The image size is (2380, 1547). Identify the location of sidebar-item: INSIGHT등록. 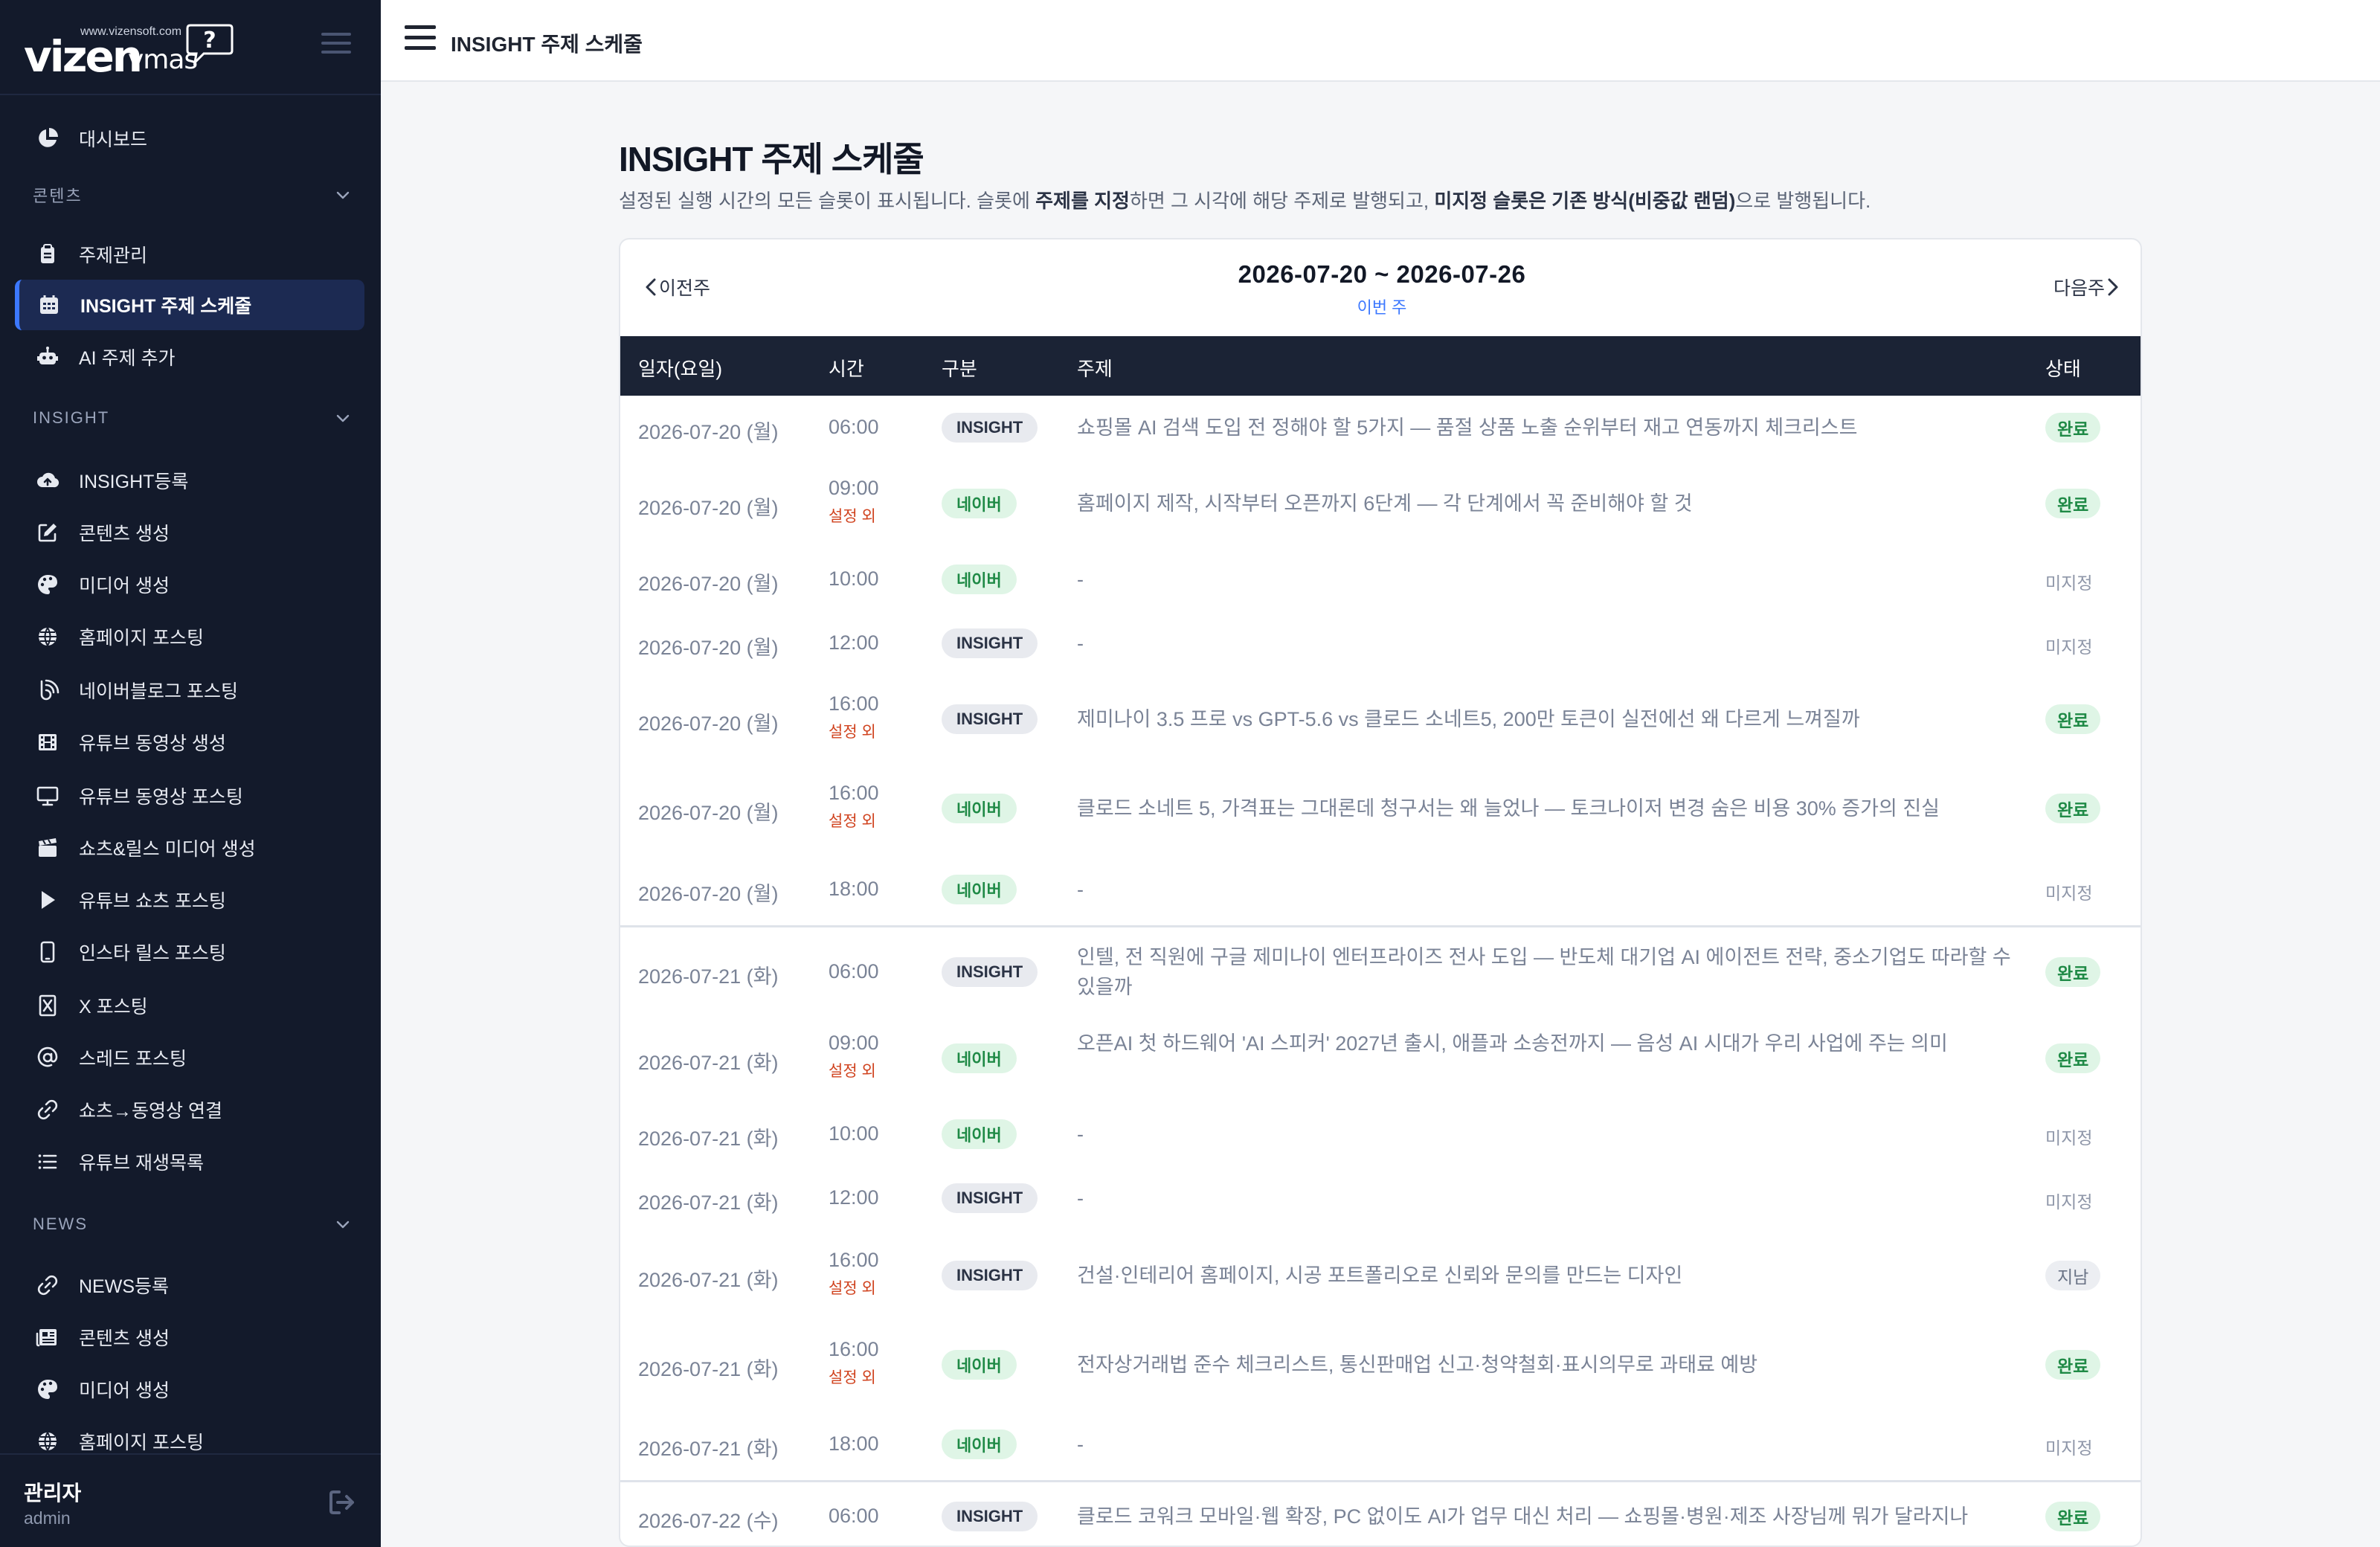
(190, 481).